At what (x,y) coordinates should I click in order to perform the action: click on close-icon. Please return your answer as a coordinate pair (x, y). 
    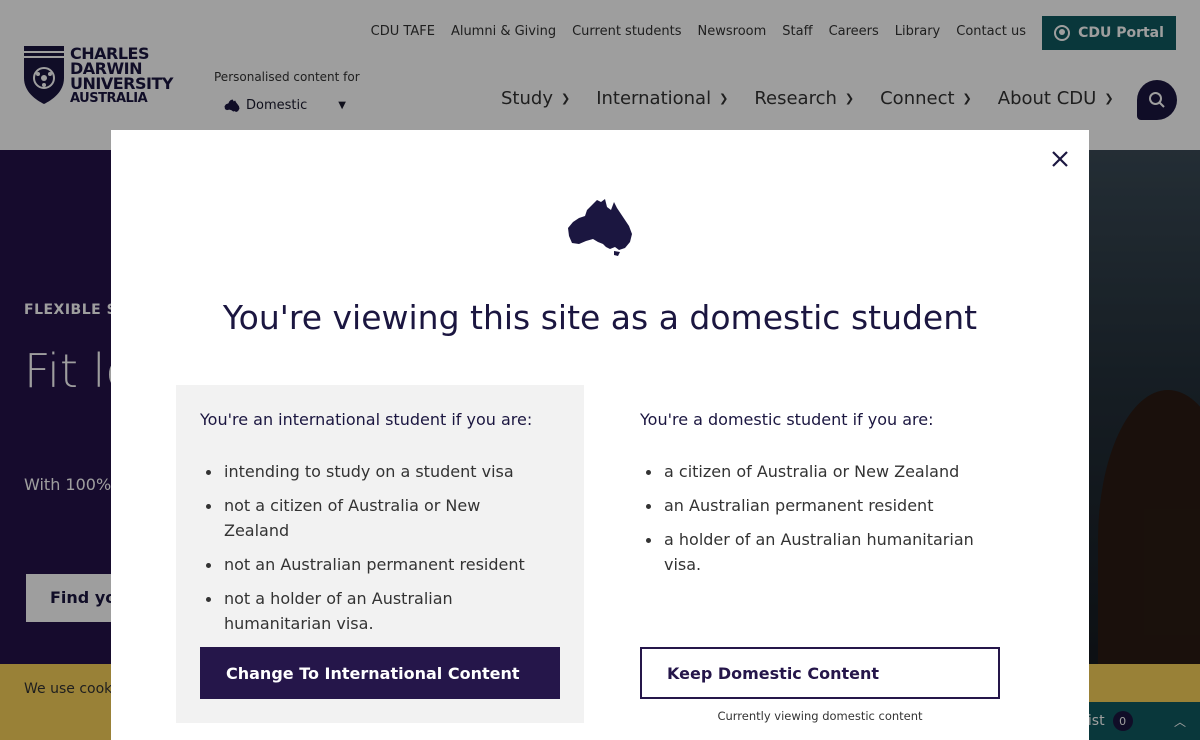
    Looking at the image, I should click on (1060, 159).